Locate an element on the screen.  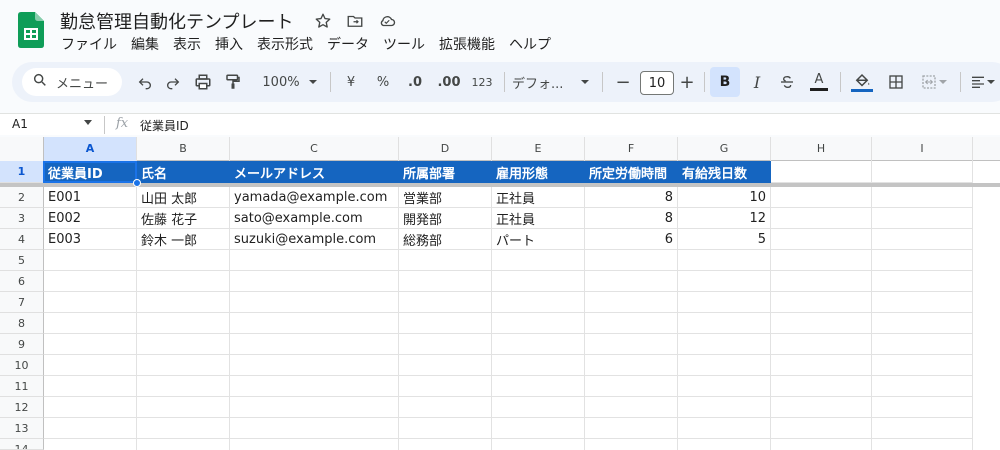
increase-decimal-button: .00 is located at coordinates (449, 82).